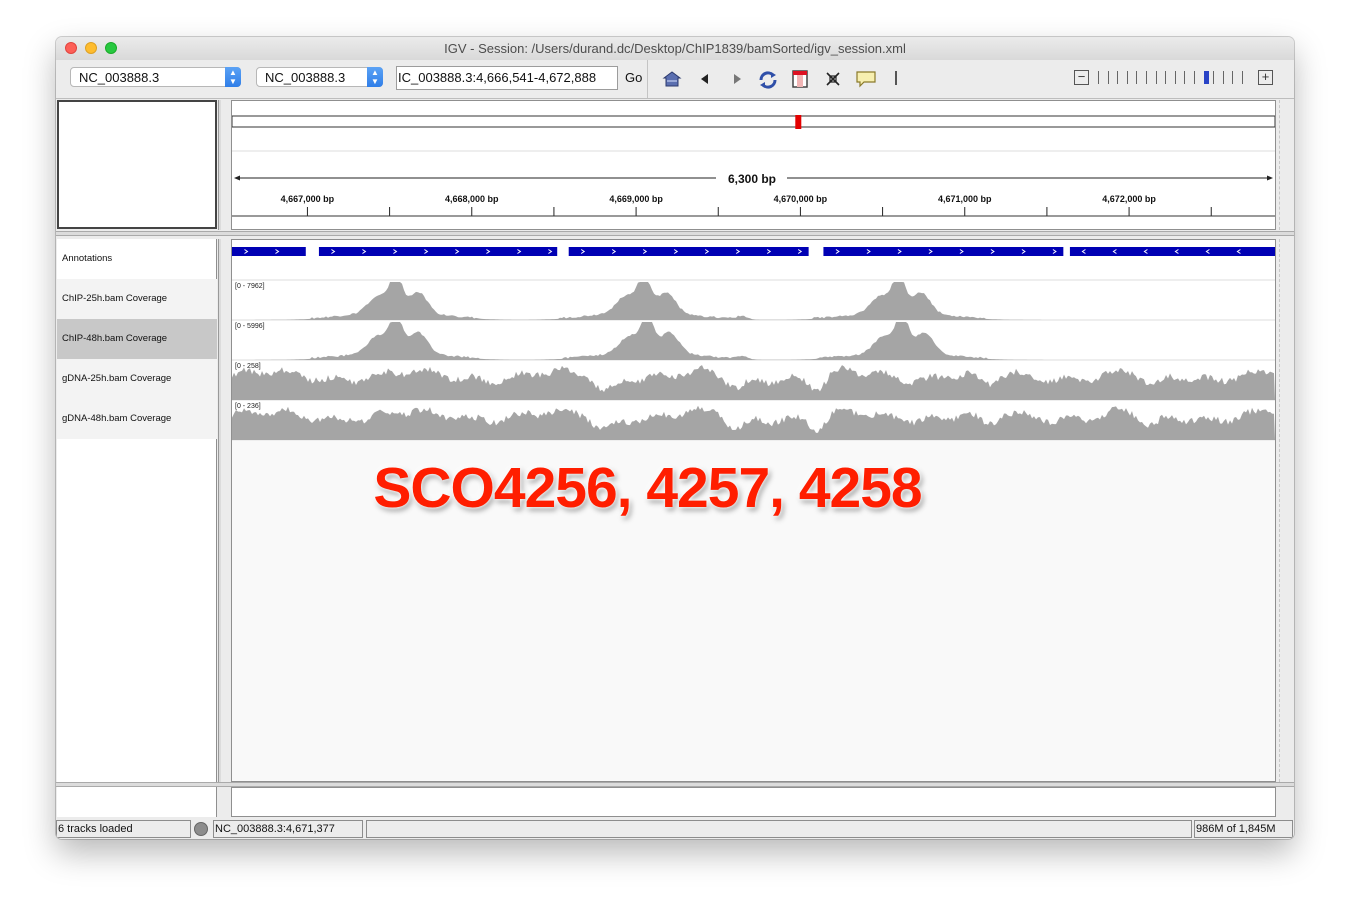  What do you see at coordinates (507, 78) in the screenshot?
I see `locus-search-input: IC_003888.3:4,666,541-4,672,888` at bounding box center [507, 78].